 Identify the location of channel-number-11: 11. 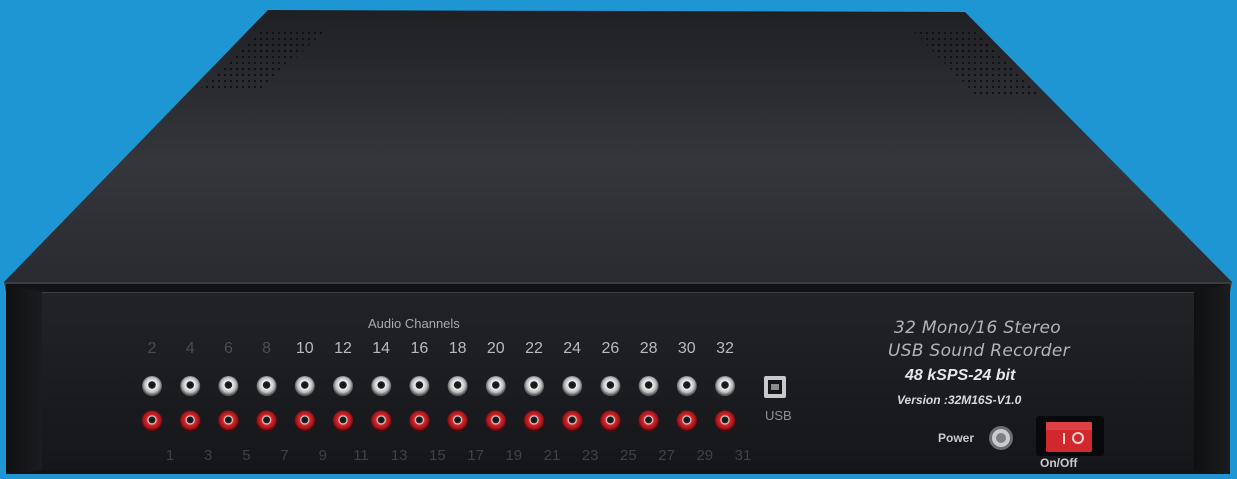
(361, 455).